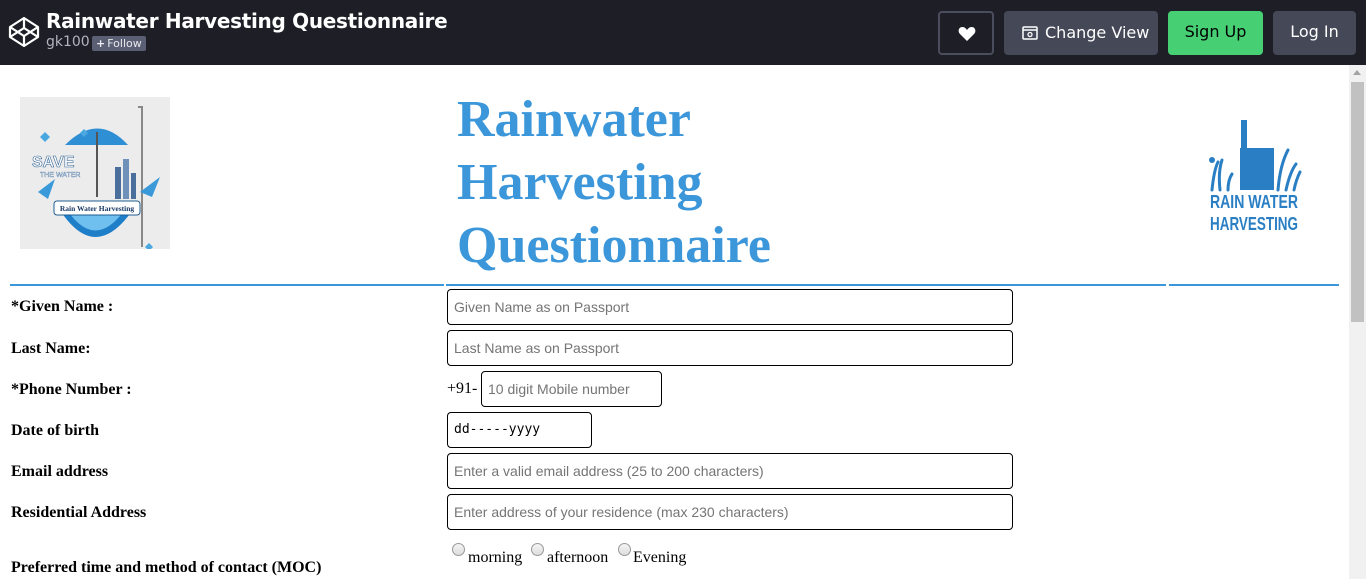 This screenshot has width=1366, height=579. I want to click on heart-icon, so click(967, 34).